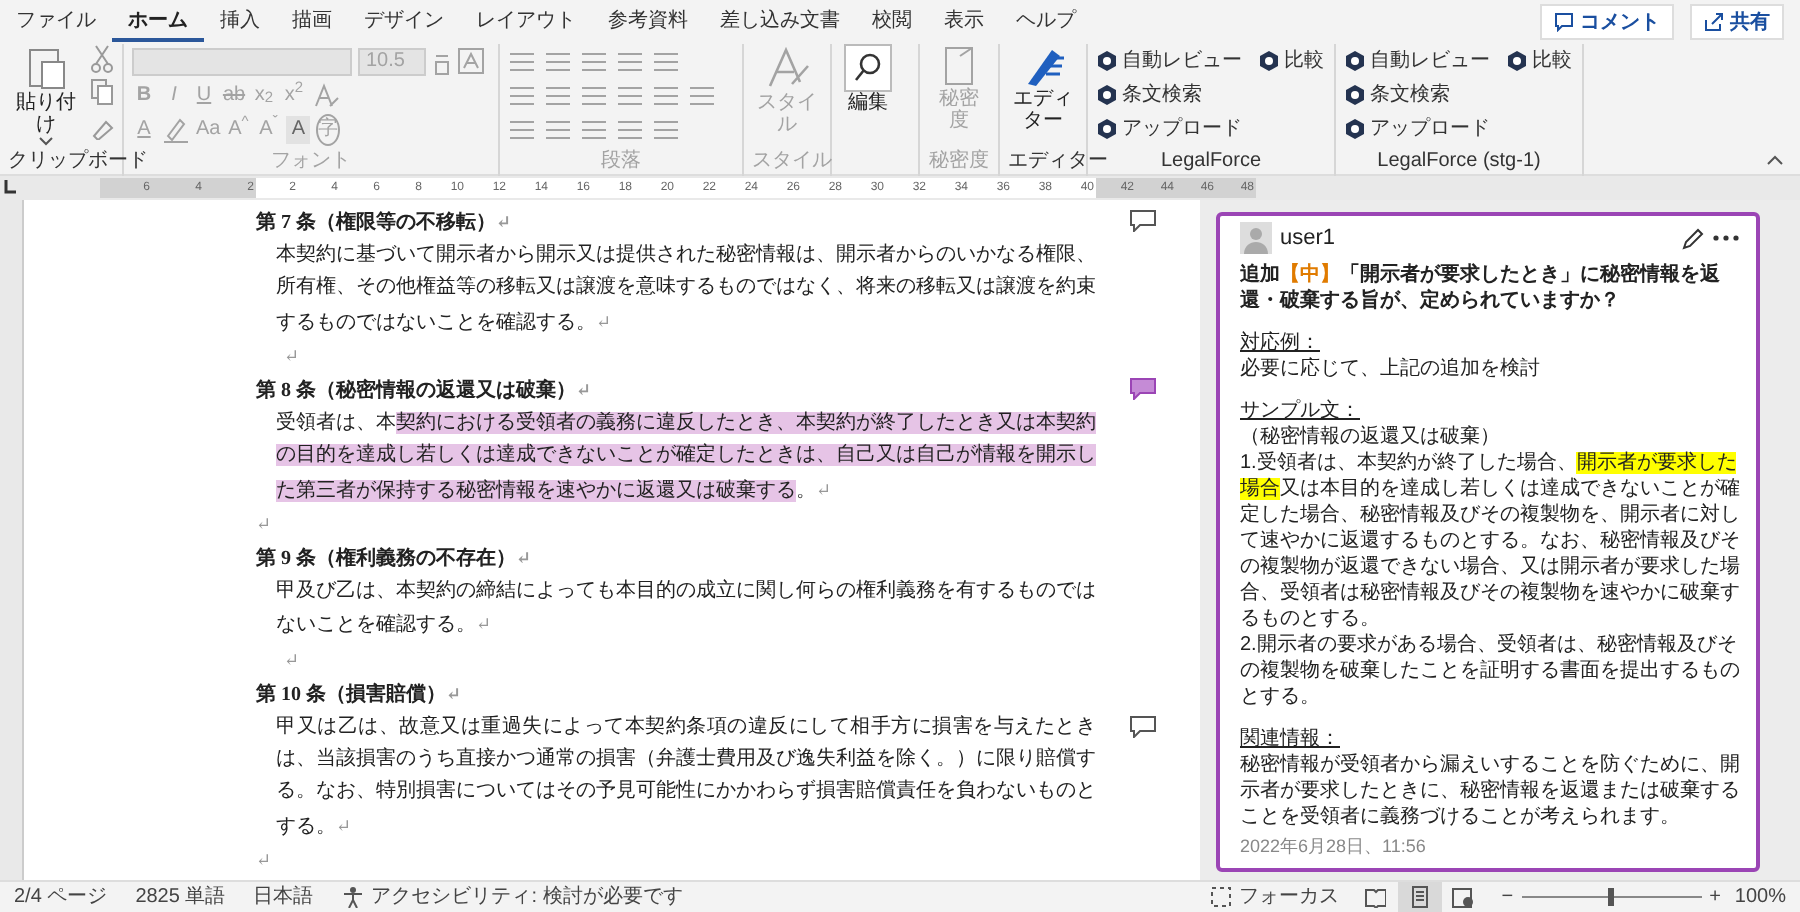 This screenshot has height=912, width=1800. What do you see at coordinates (78, 161) in the screenshot?
I see `group-label: クリップボード` at bounding box center [78, 161].